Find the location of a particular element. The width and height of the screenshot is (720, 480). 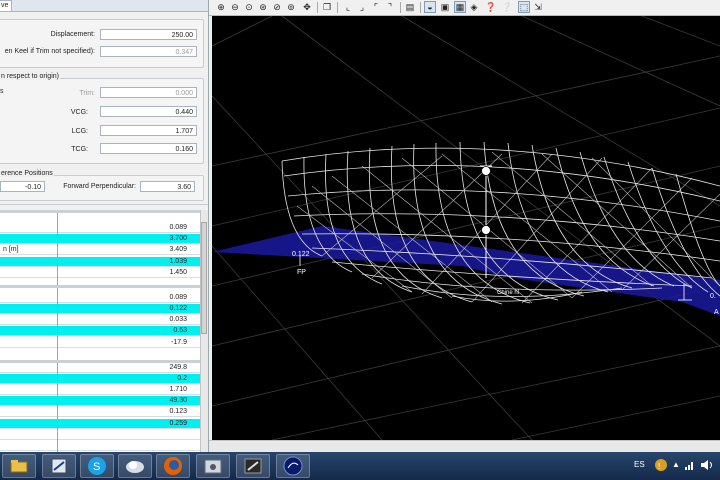

vcg-label: VCG: is located at coordinates (79, 112).